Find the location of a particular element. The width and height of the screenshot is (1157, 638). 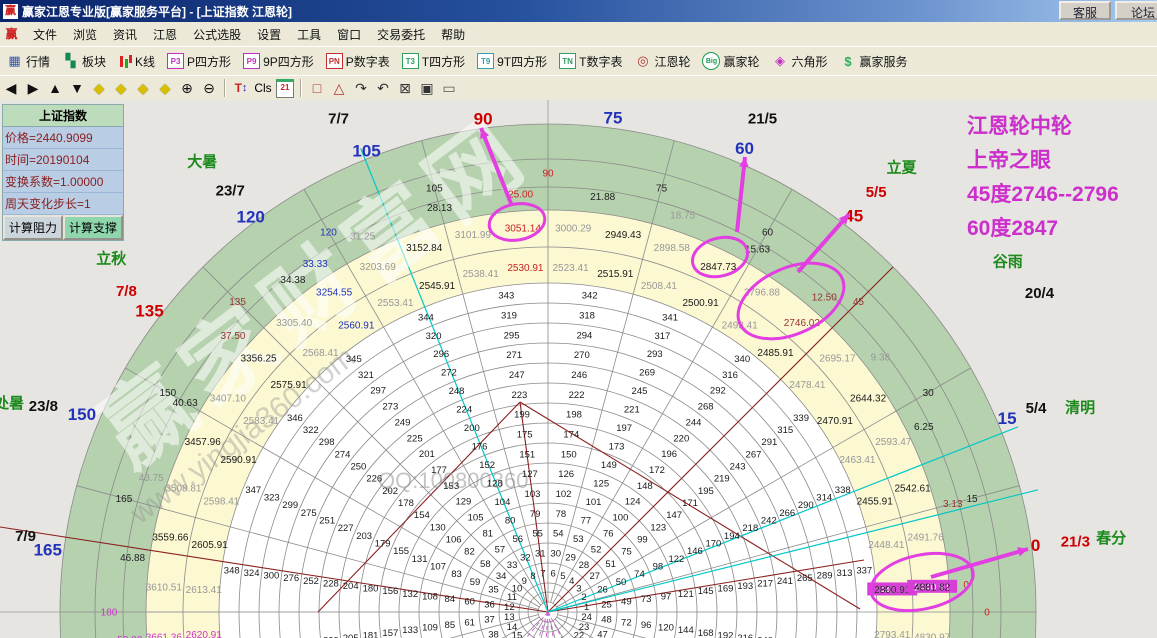

toolbar-button-江恩轮: ◎ 江恩轮 is located at coordinates (662, 61).